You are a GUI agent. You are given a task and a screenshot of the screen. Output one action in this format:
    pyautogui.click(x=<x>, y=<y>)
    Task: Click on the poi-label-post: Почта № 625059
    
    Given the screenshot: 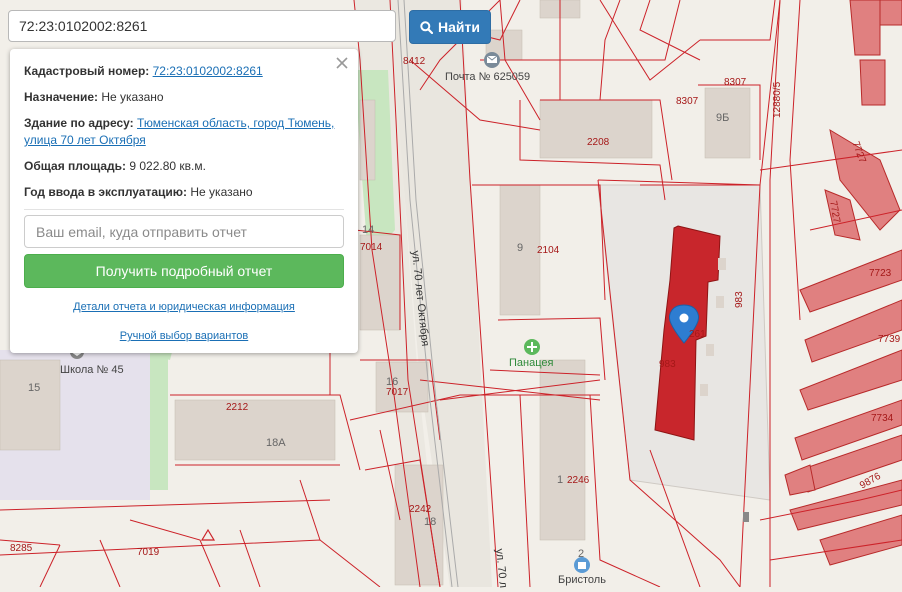 What is the action you would take?
    pyautogui.click(x=488, y=77)
    